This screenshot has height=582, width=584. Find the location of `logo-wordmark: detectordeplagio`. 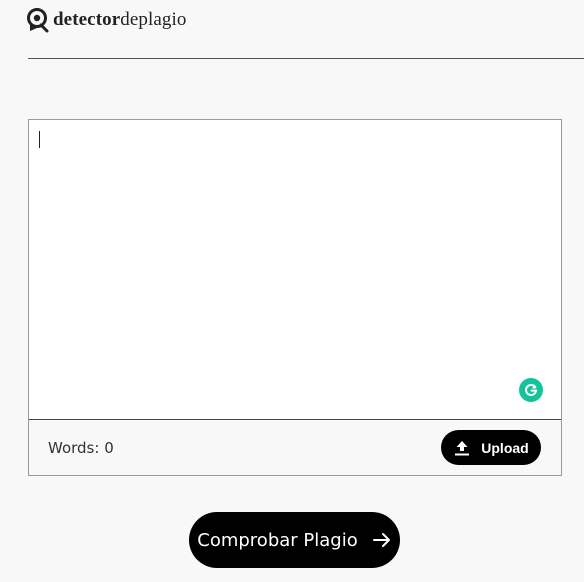

logo-wordmark: detectordeplagio is located at coordinates (120, 20).